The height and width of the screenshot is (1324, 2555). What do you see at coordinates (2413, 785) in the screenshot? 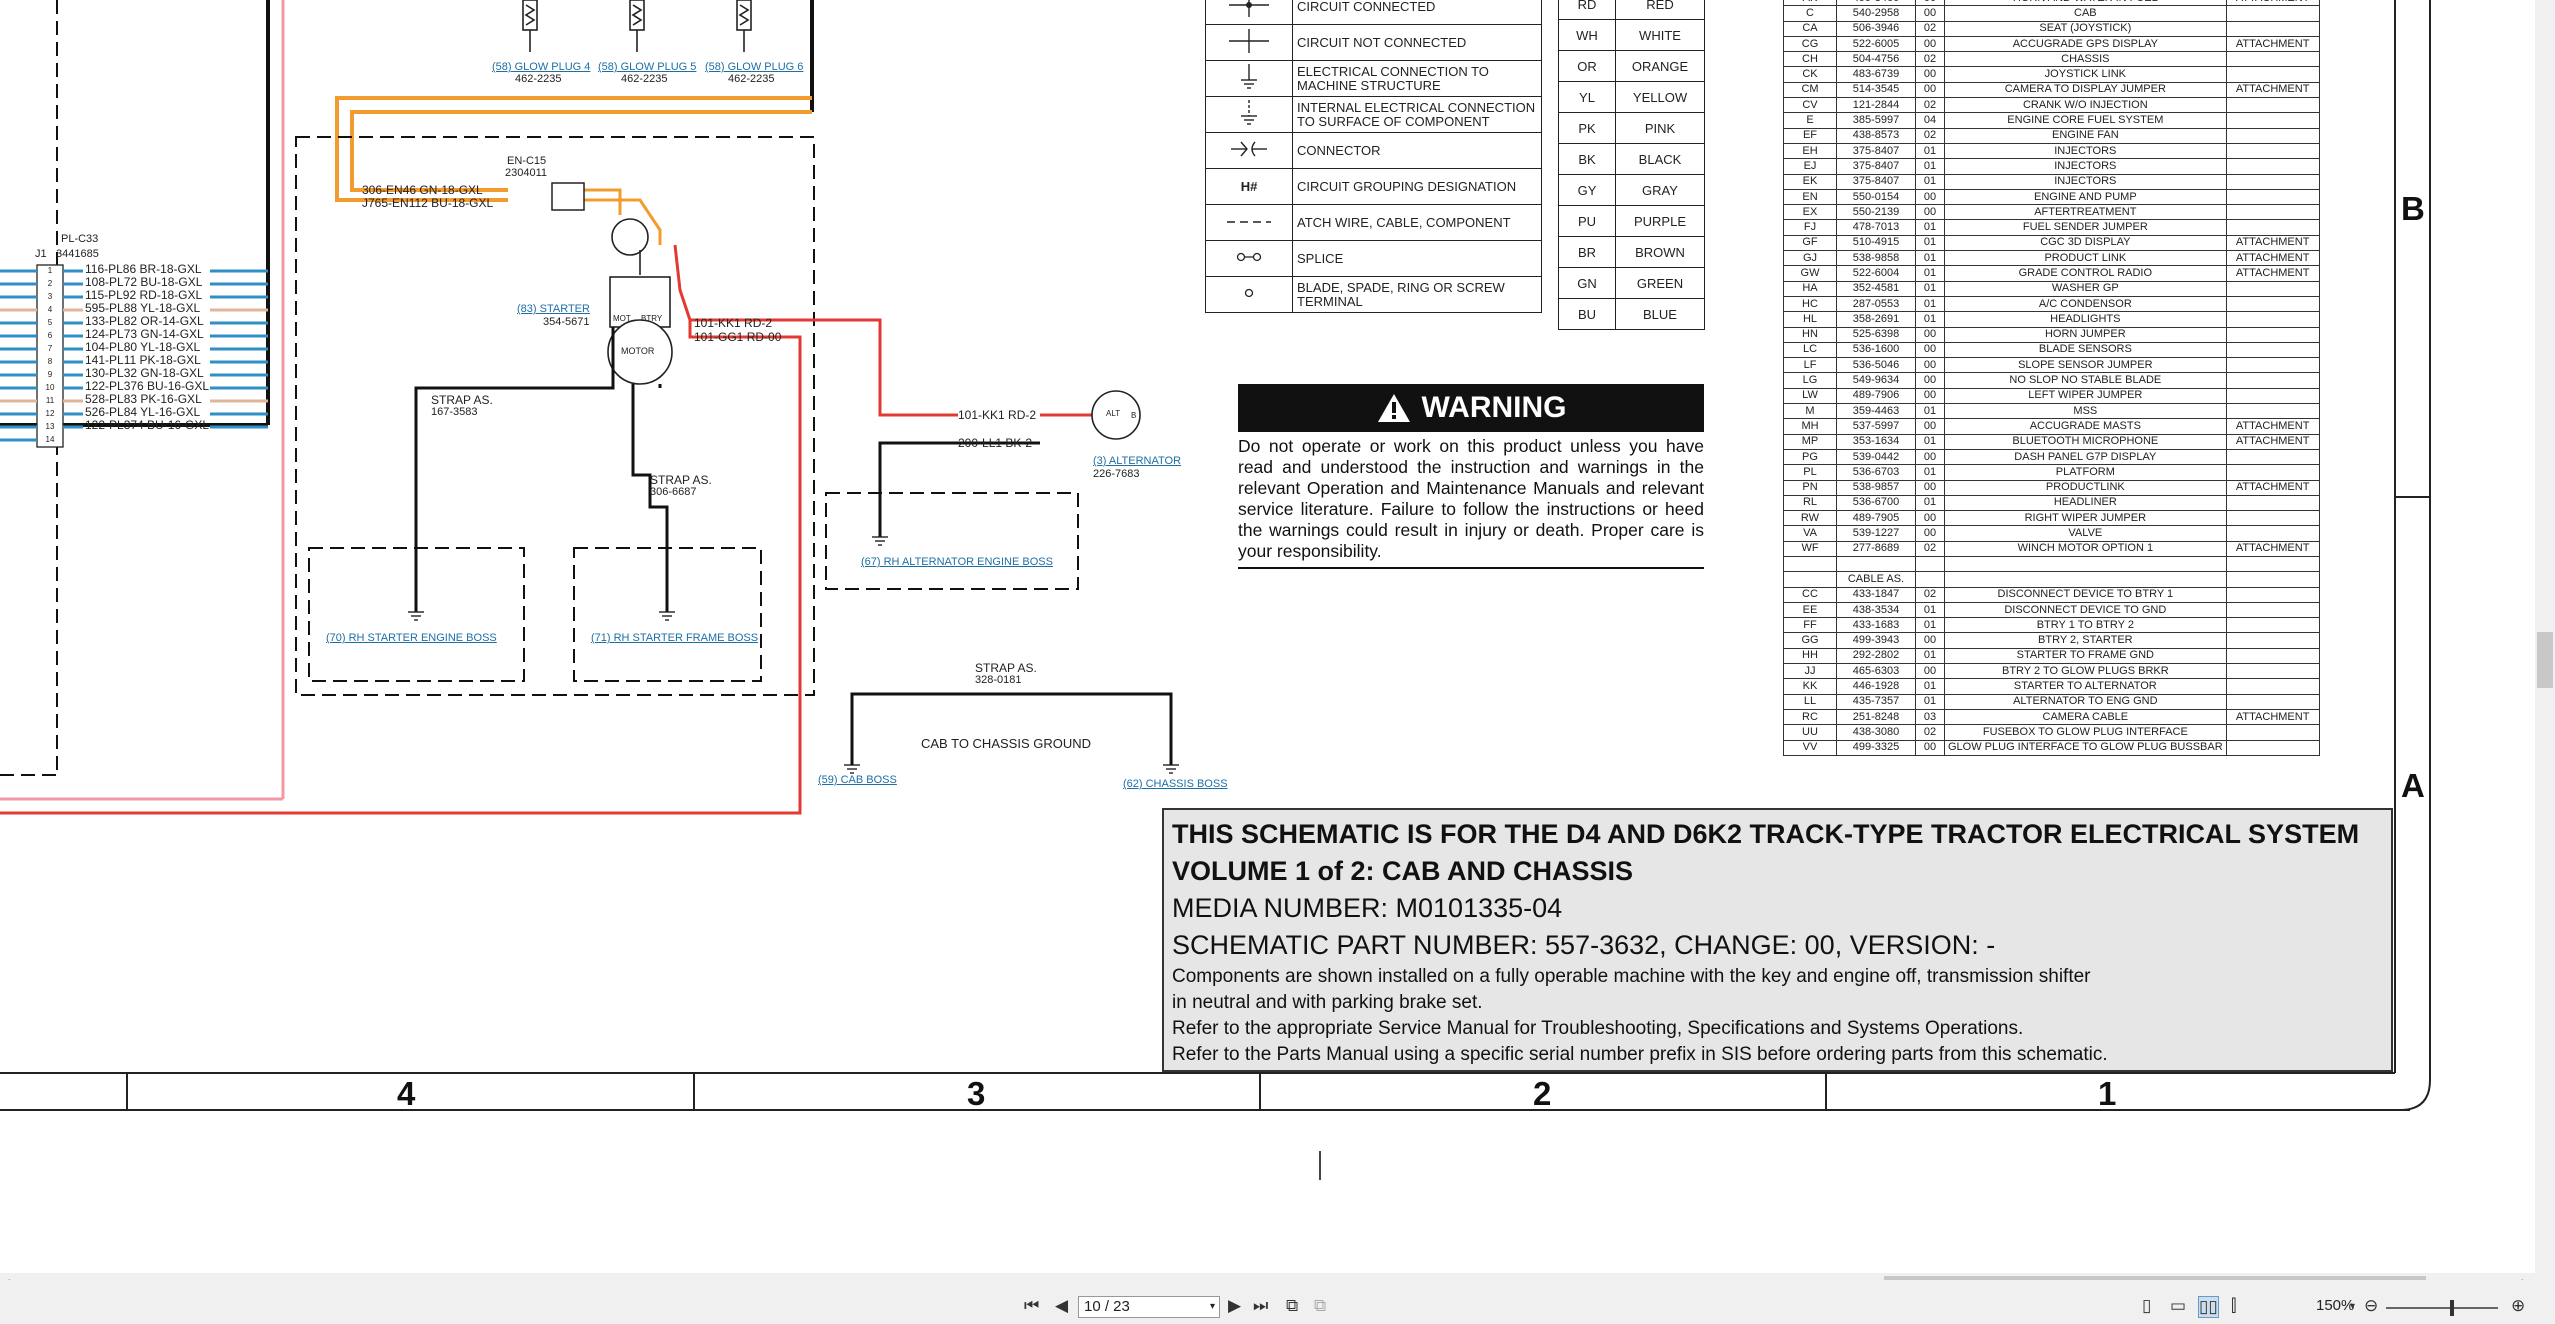
I see `zone-row-a: A` at bounding box center [2413, 785].